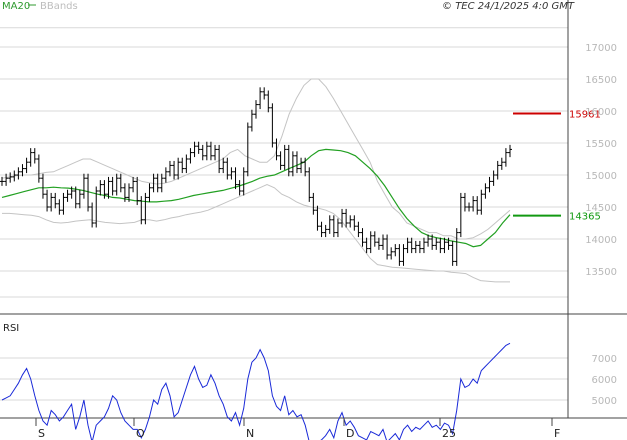 Image resolution: width=627 pixels, height=440 pixels. What do you see at coordinates (601, 176) in the screenshot?
I see `price-tick-label: 15000` at bounding box center [601, 176].